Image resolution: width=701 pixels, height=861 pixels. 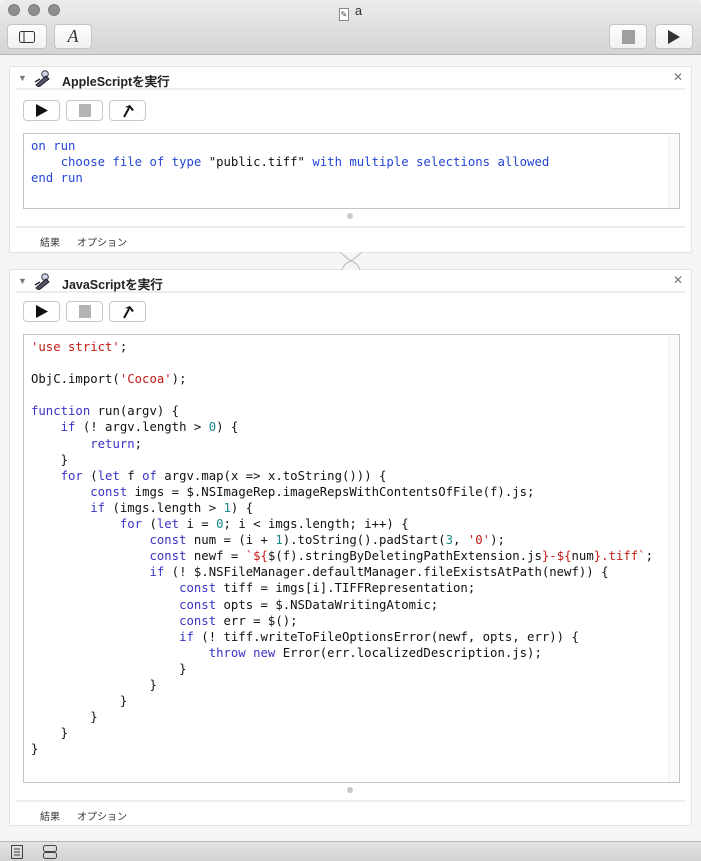 I want to click on workflow-view-icon, so click(x=50, y=852).